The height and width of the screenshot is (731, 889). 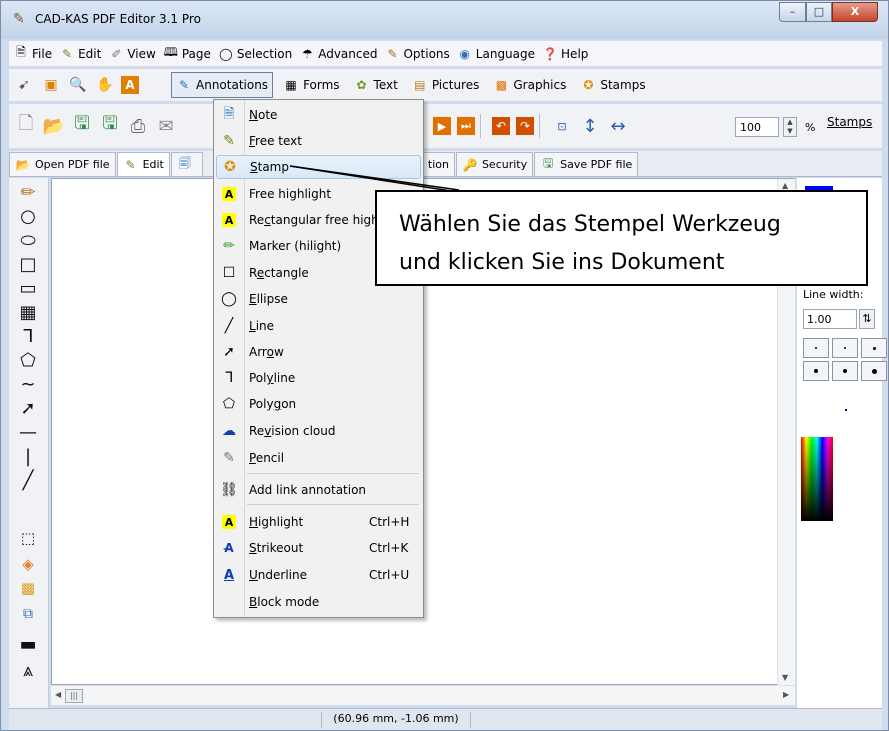 What do you see at coordinates (438, 164) in the screenshot?
I see `tab-partial: tion` at bounding box center [438, 164].